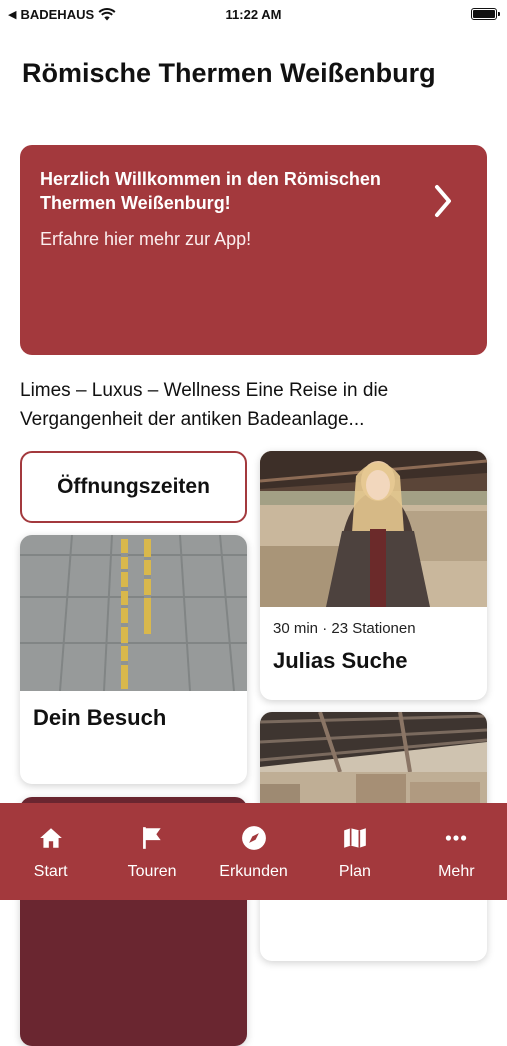 This screenshot has width=507, height=1046. Describe the element at coordinates (373, 529) in the screenshot. I see `tour-image-julia` at that location.